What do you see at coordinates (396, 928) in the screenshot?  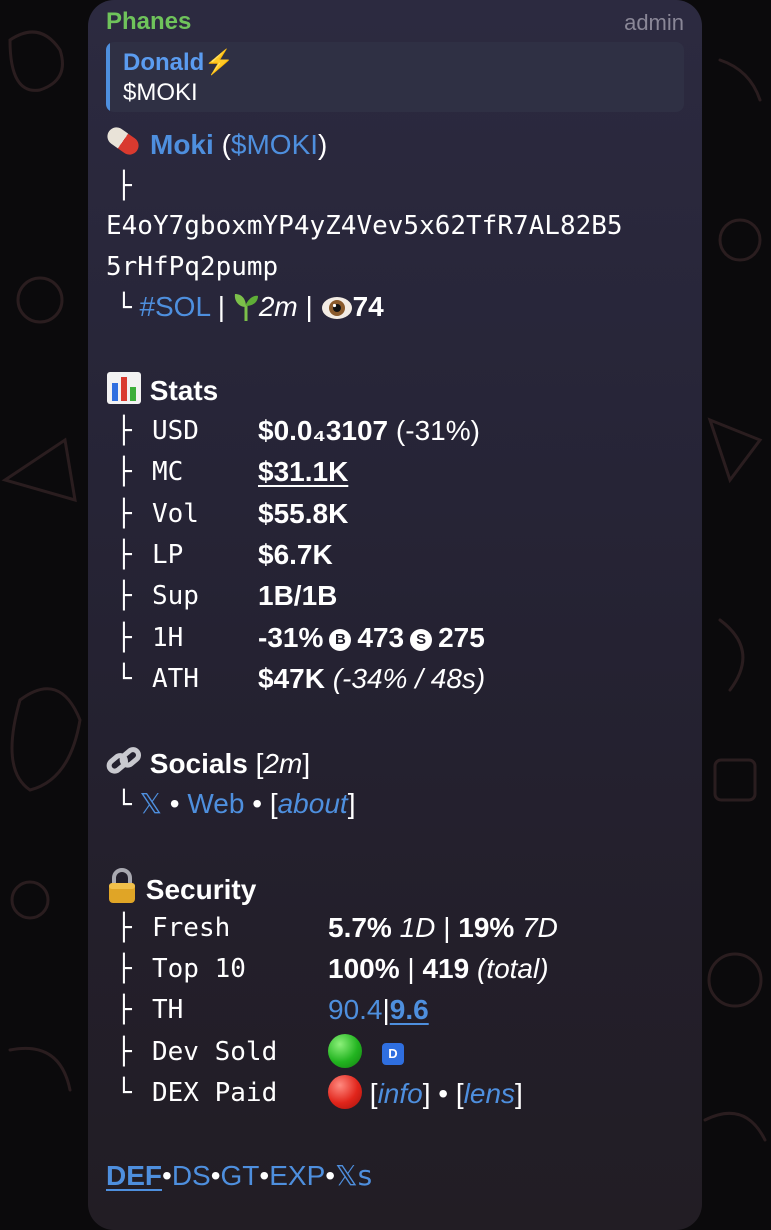 I see `security-row-fresh: ├ Fresh 5.7% 1D | 19% 7D` at bounding box center [396, 928].